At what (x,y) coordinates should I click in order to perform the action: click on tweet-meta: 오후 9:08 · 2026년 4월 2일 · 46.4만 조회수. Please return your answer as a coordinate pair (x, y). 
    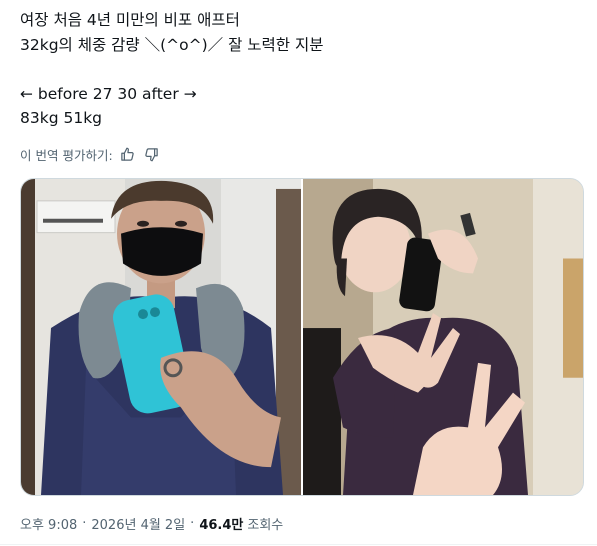
    Looking at the image, I should click on (151, 523).